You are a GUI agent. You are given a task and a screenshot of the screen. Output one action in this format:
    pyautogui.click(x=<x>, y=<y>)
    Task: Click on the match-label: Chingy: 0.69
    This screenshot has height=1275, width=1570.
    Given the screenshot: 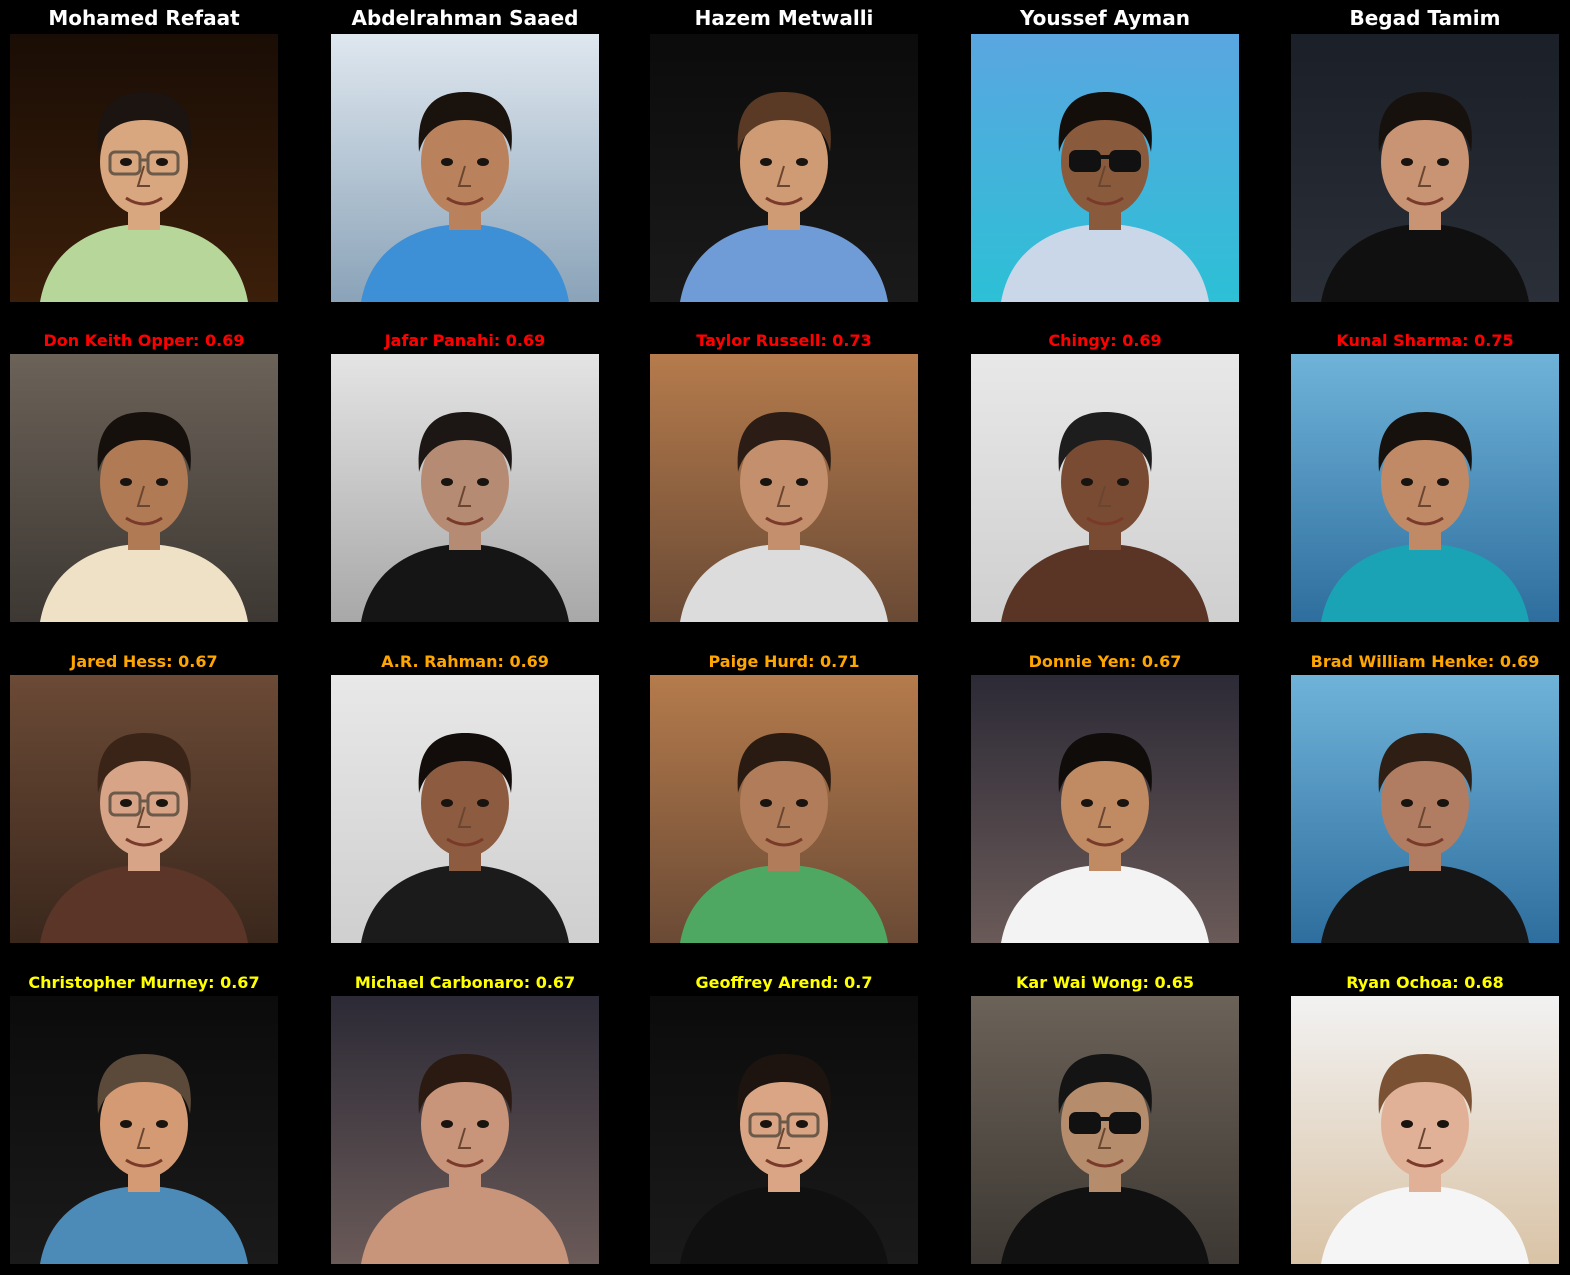 What is the action you would take?
    pyautogui.click(x=1105, y=340)
    